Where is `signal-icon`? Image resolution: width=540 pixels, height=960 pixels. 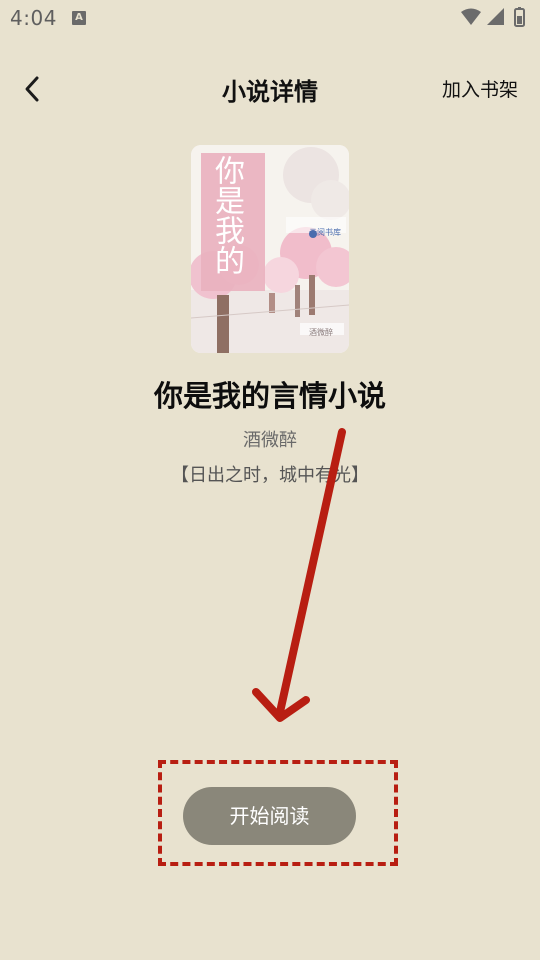
signal-icon is located at coordinates (495, 16).